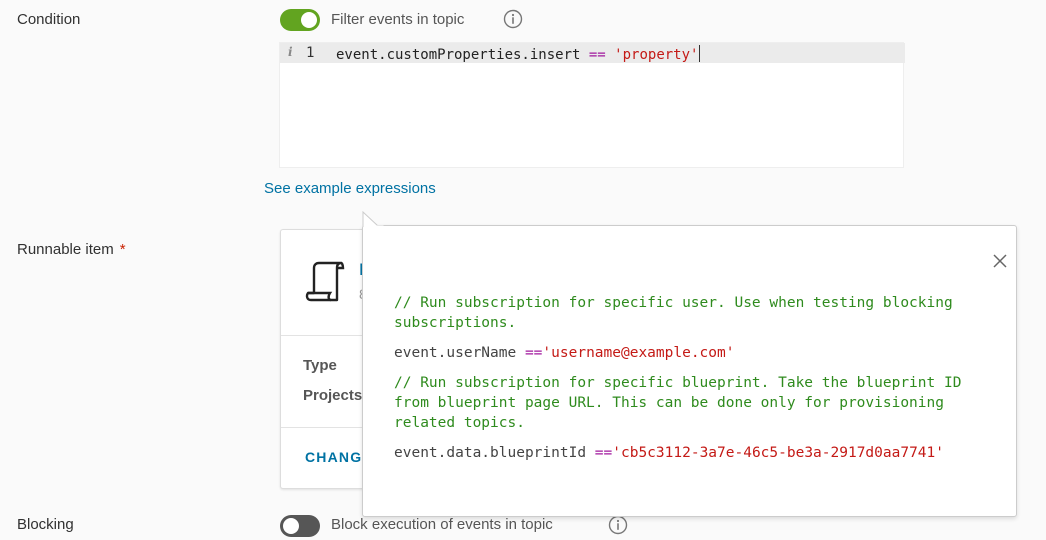 The height and width of the screenshot is (540, 1046). I want to click on example-code-expression: event.userName, so click(459, 353).